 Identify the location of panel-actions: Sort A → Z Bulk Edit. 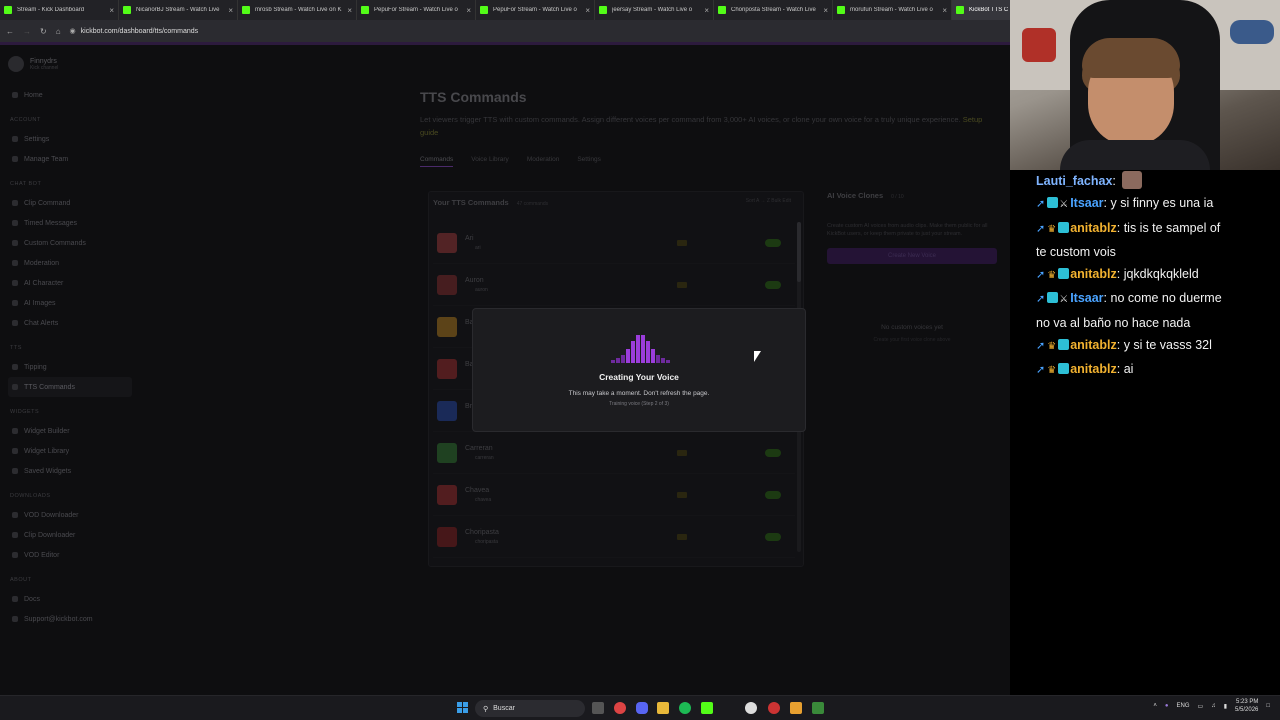
(768, 201).